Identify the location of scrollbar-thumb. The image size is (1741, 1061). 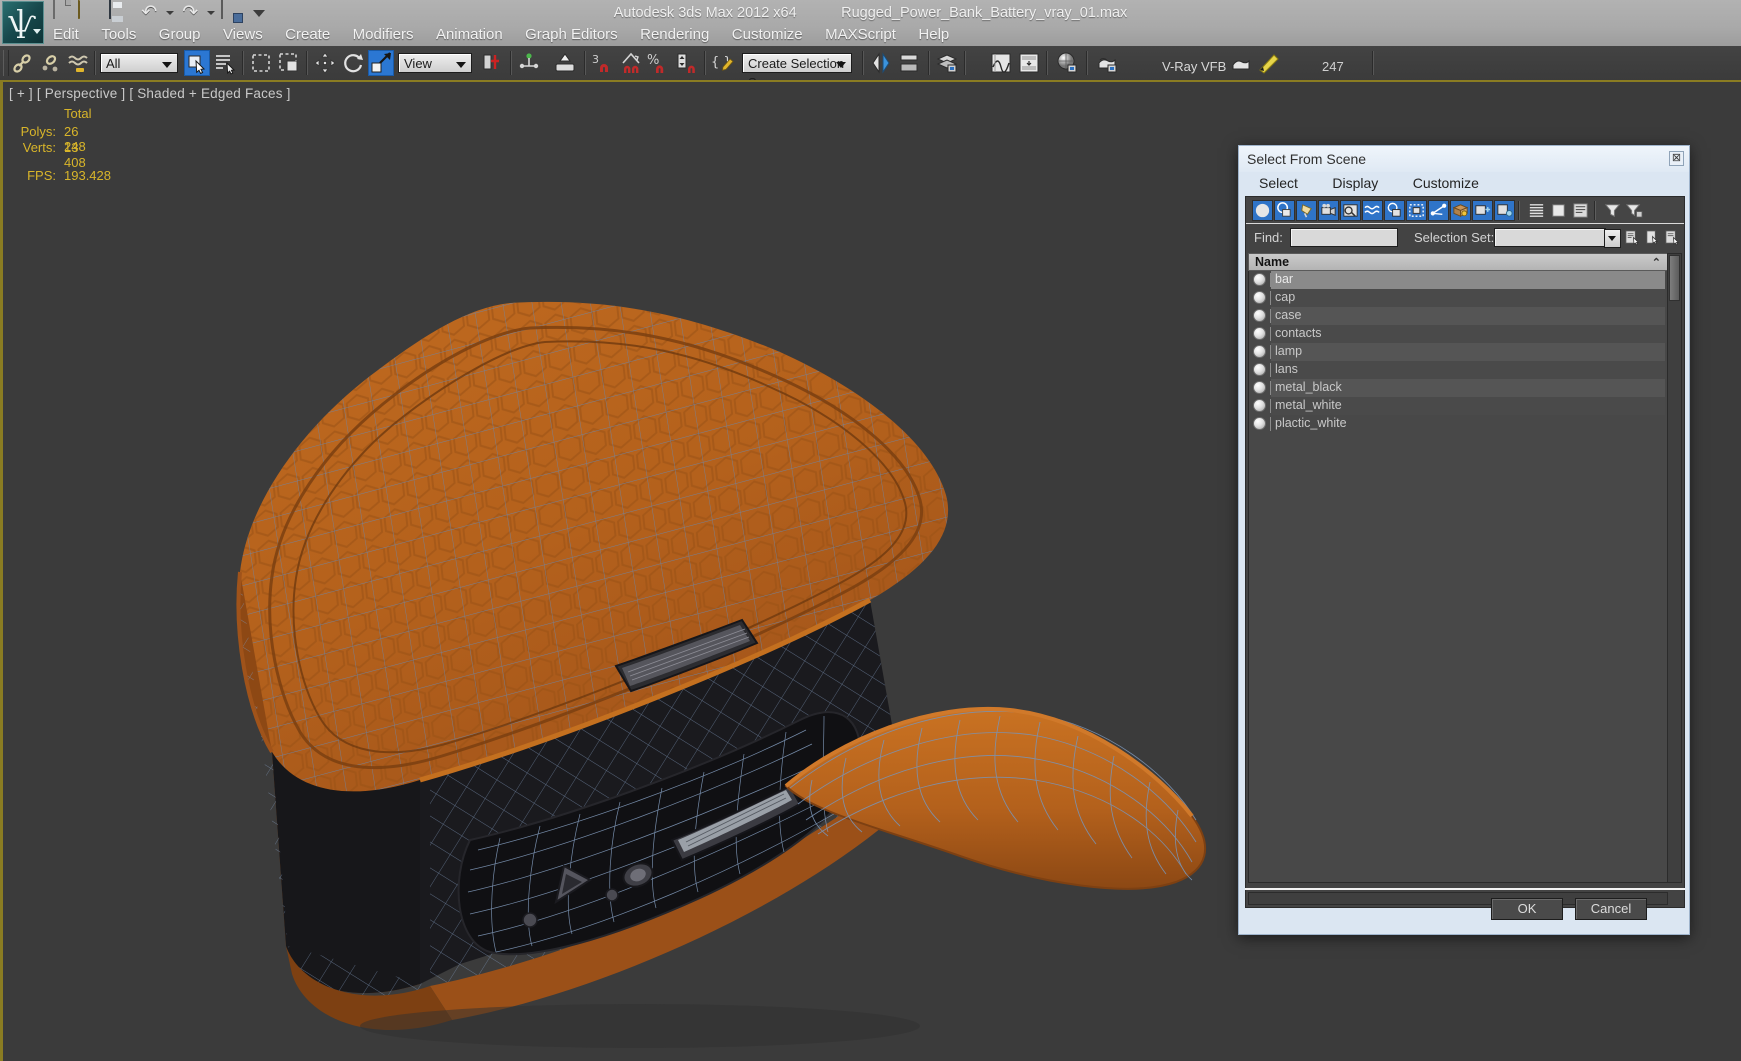
(1674, 278).